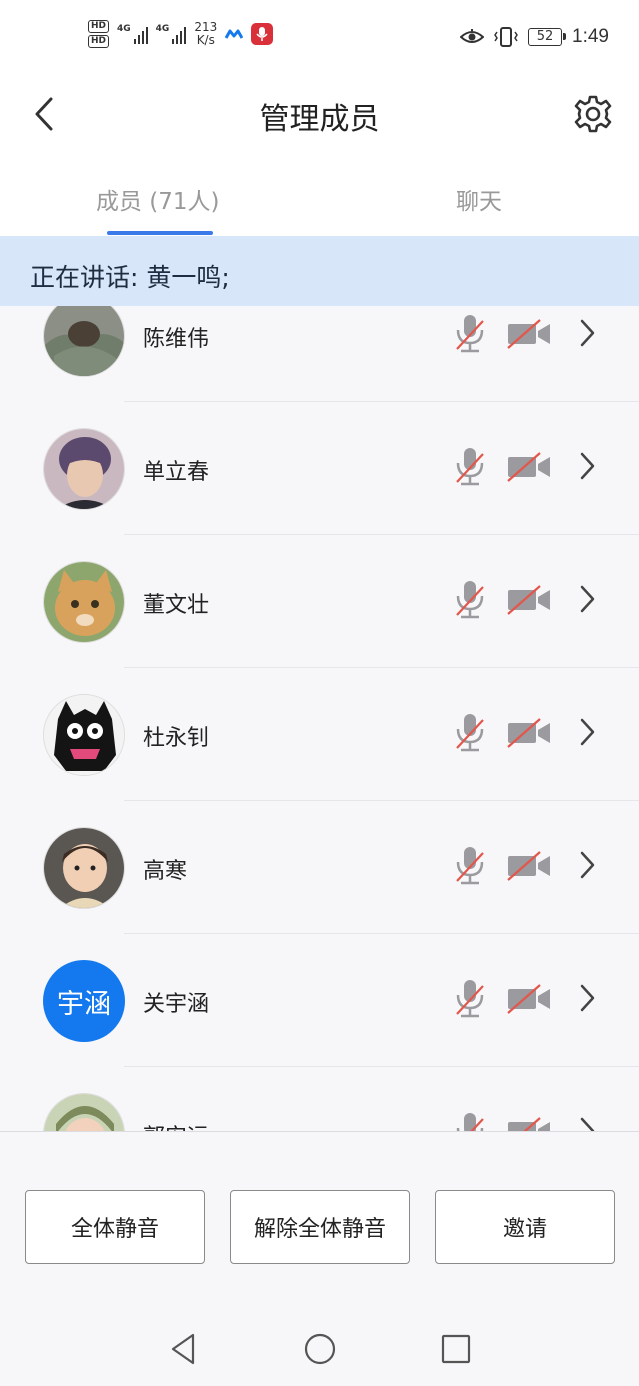 The height and width of the screenshot is (1386, 639). Describe the element at coordinates (319, 734) in the screenshot. I see `list-item: 杜永钊` at that location.